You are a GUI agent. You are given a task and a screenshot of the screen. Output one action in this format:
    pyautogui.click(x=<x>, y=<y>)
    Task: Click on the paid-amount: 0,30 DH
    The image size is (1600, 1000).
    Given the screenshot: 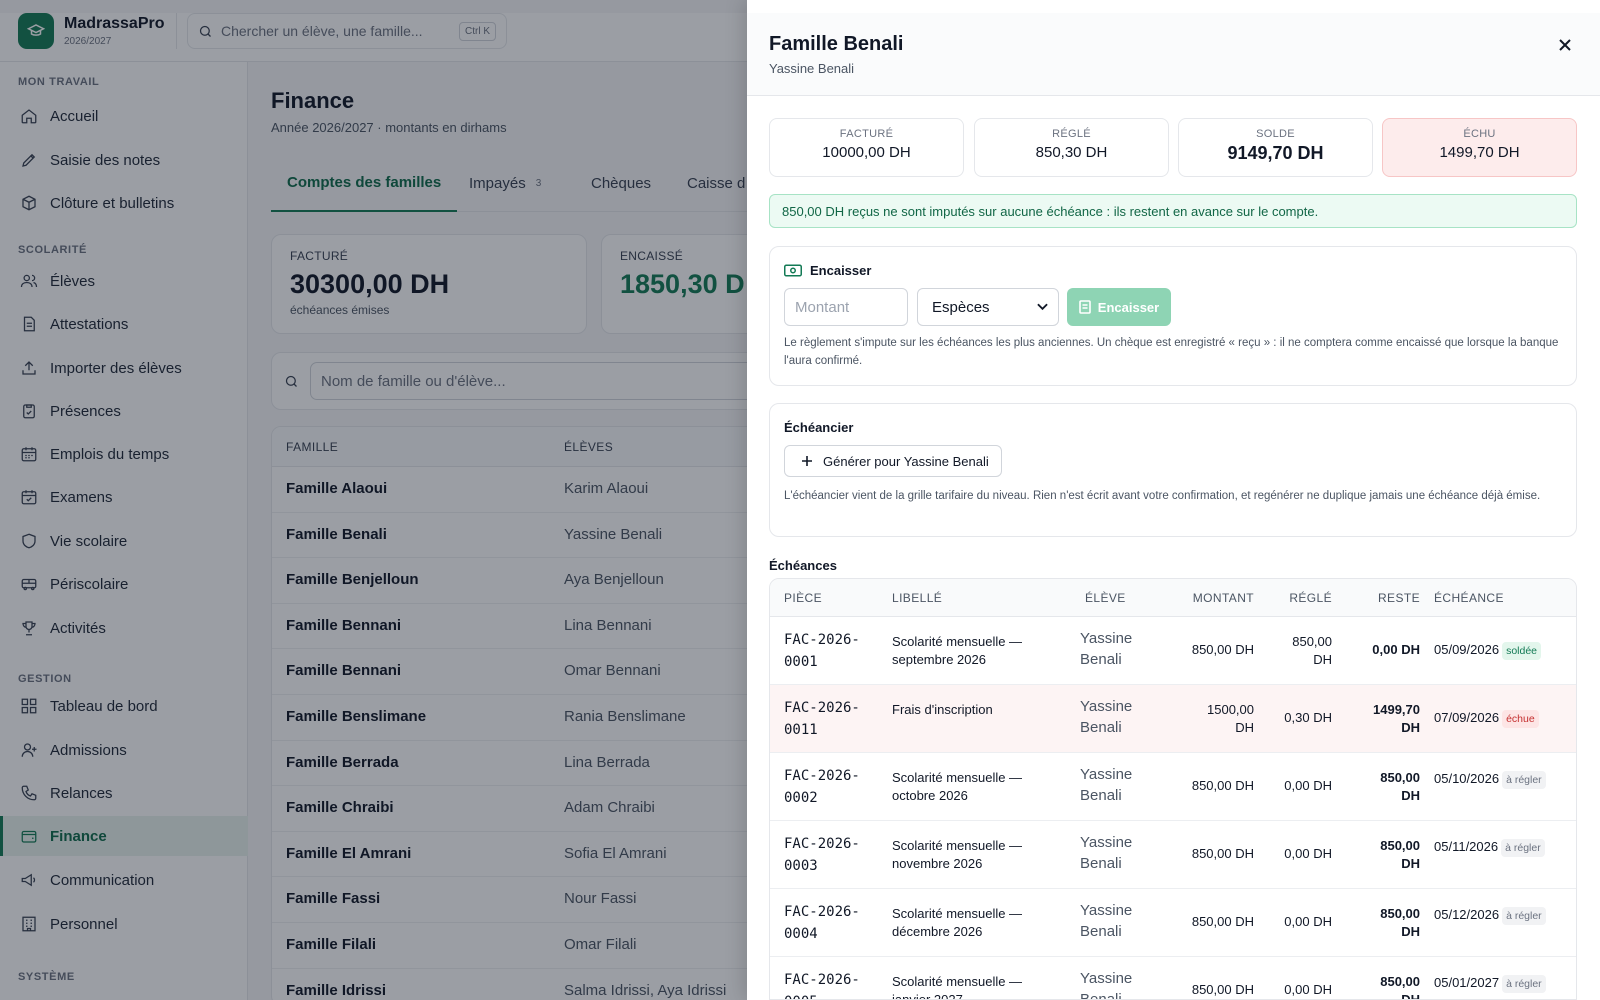 What is the action you would take?
    pyautogui.click(x=1308, y=717)
    